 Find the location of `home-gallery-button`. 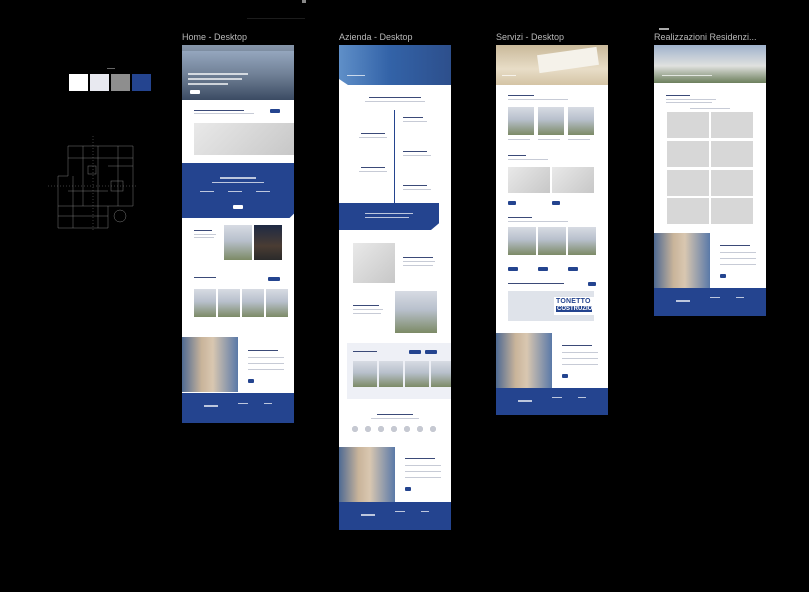

home-gallery-button is located at coordinates (274, 279).